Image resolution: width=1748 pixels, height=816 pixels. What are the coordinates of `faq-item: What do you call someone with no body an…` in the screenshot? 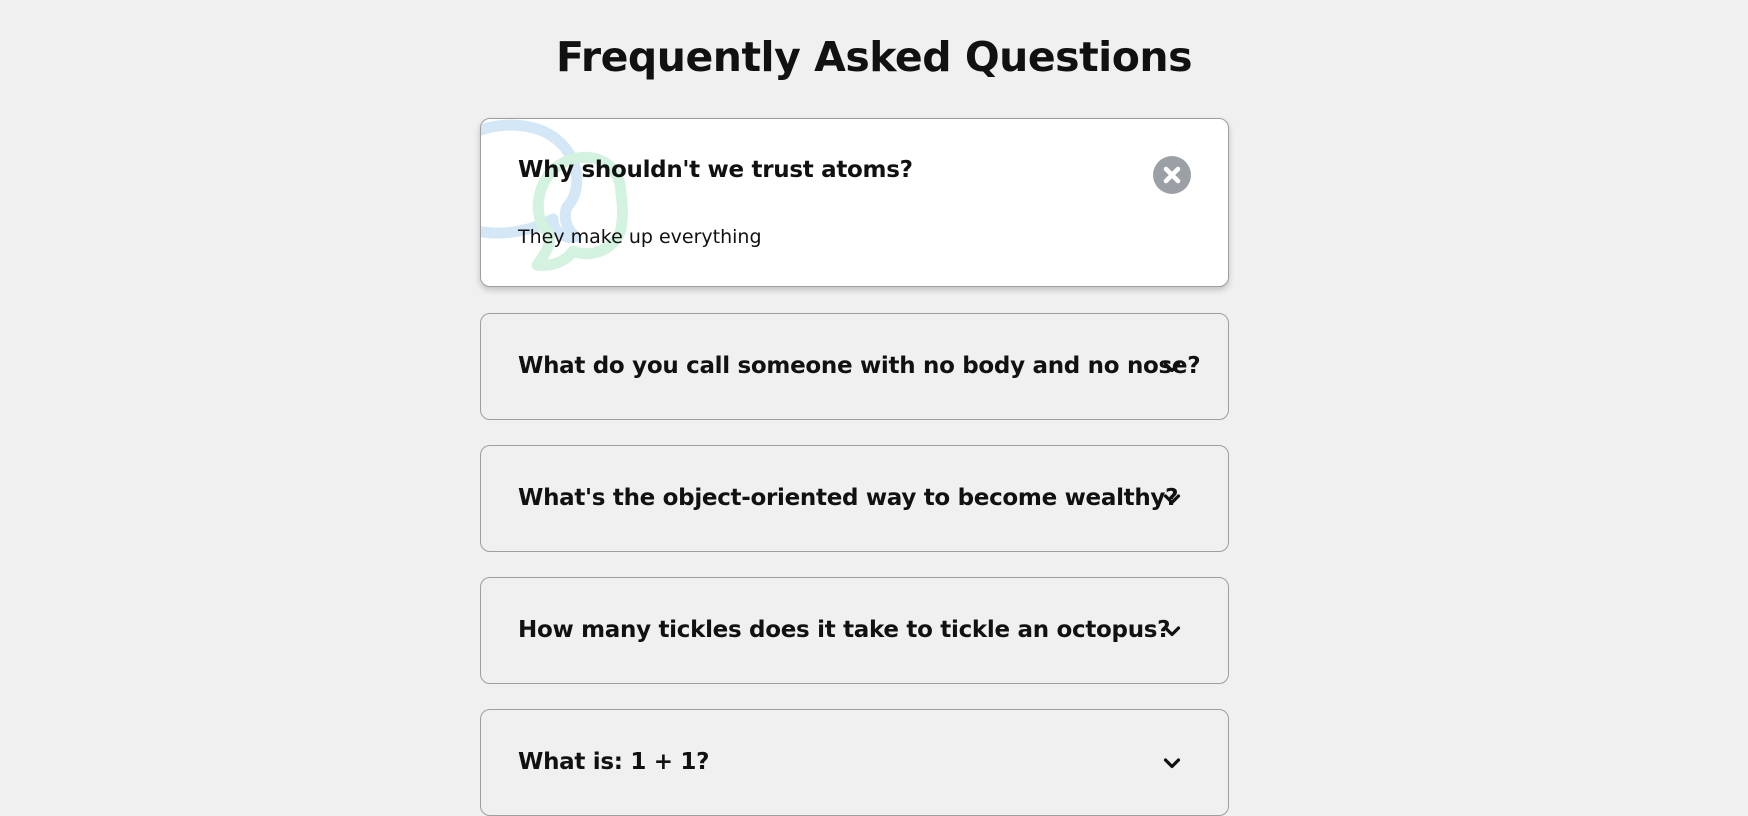 It's located at (854, 366).